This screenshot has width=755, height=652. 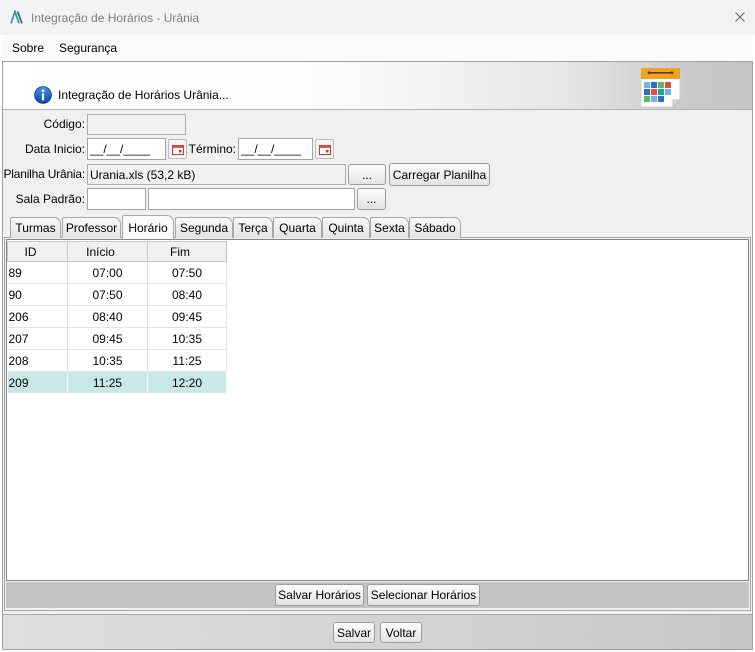 What do you see at coordinates (251, 199) in the screenshot?
I see `sala-padrao-name-field` at bounding box center [251, 199].